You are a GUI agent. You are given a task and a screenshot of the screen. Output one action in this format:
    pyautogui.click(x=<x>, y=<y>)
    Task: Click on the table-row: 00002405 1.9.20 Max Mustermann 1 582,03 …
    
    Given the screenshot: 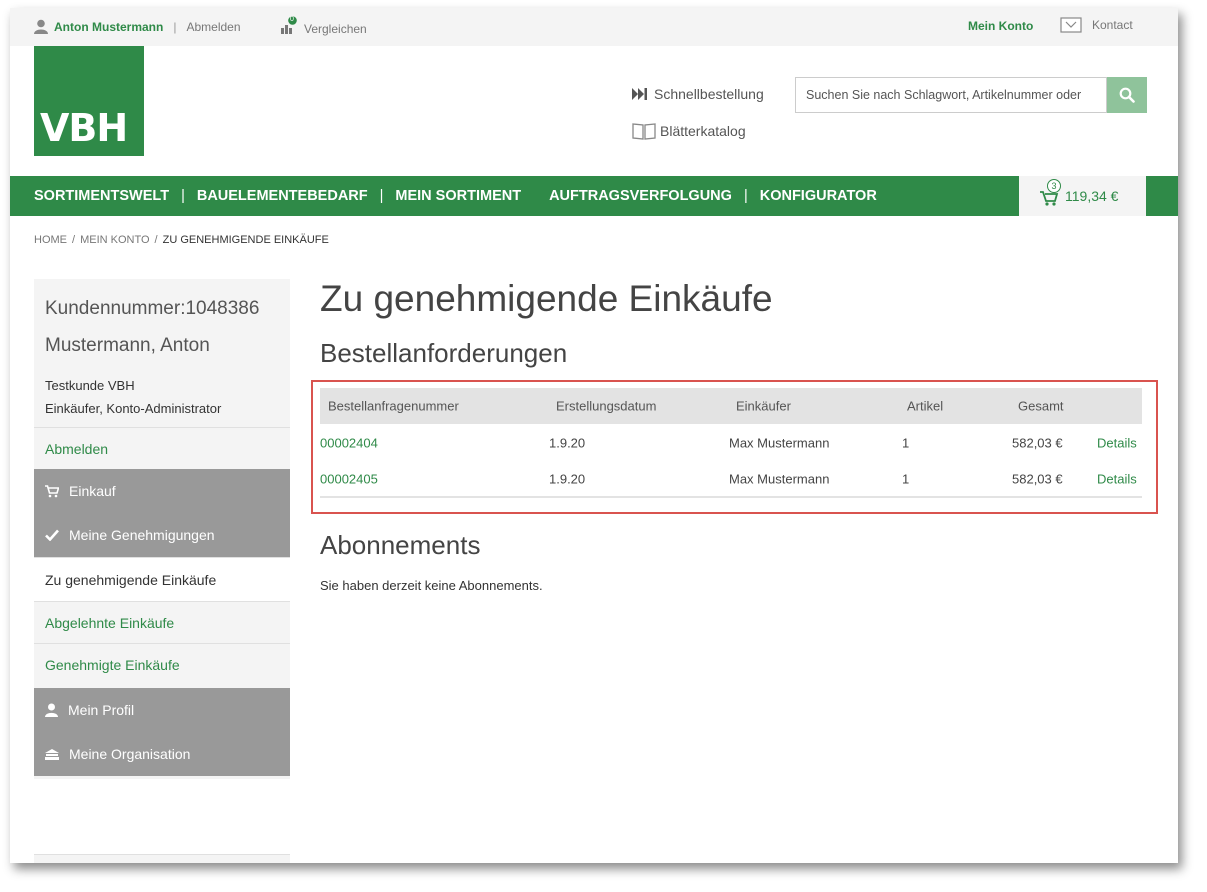 What is the action you would take?
    pyautogui.click(x=731, y=479)
    